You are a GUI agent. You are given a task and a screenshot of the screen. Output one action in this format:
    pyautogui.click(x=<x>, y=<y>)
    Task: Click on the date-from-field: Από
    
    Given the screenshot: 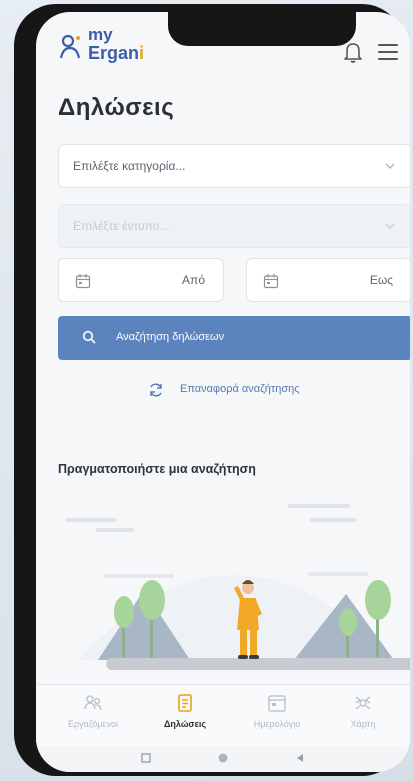 What is the action you would take?
    pyautogui.click(x=141, y=280)
    